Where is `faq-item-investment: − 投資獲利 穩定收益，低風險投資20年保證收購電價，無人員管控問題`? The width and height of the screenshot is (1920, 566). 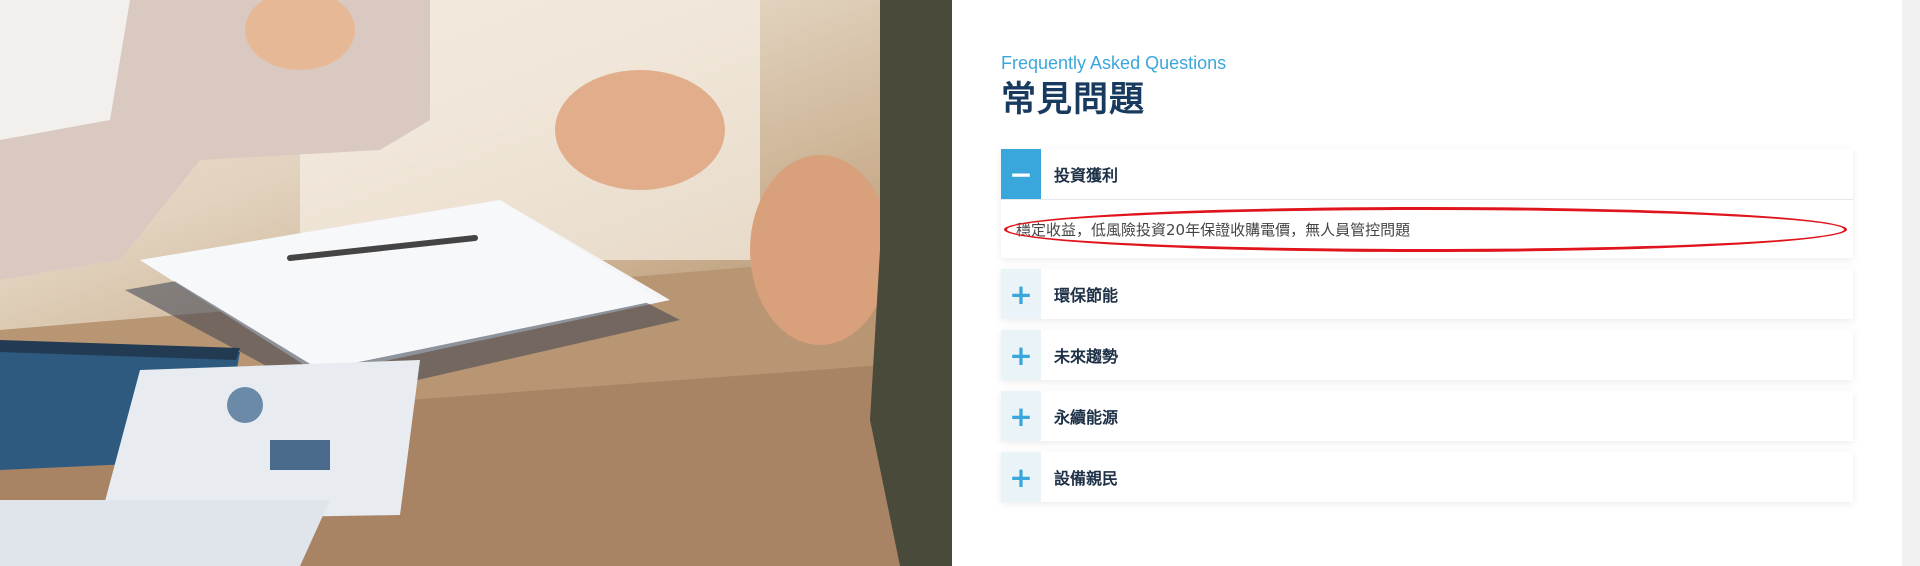 faq-item-investment: − 投資獲利 穩定收益，低風險投資20年保證收購電價，無人員管控問題 is located at coordinates (1427, 203).